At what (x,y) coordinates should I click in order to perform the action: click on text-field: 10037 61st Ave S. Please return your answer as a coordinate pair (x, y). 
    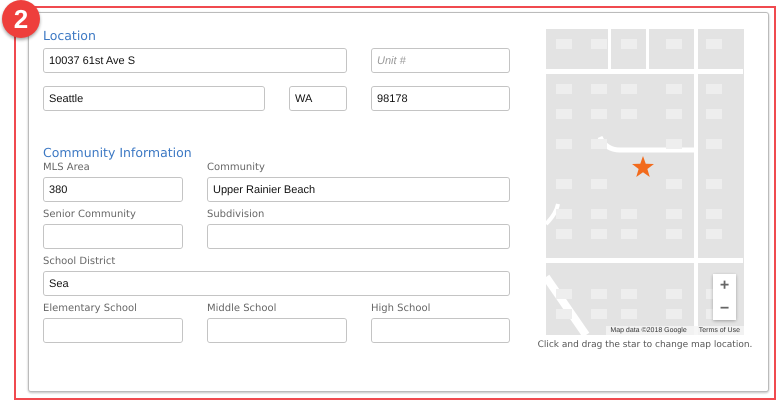
    Looking at the image, I should click on (195, 60).